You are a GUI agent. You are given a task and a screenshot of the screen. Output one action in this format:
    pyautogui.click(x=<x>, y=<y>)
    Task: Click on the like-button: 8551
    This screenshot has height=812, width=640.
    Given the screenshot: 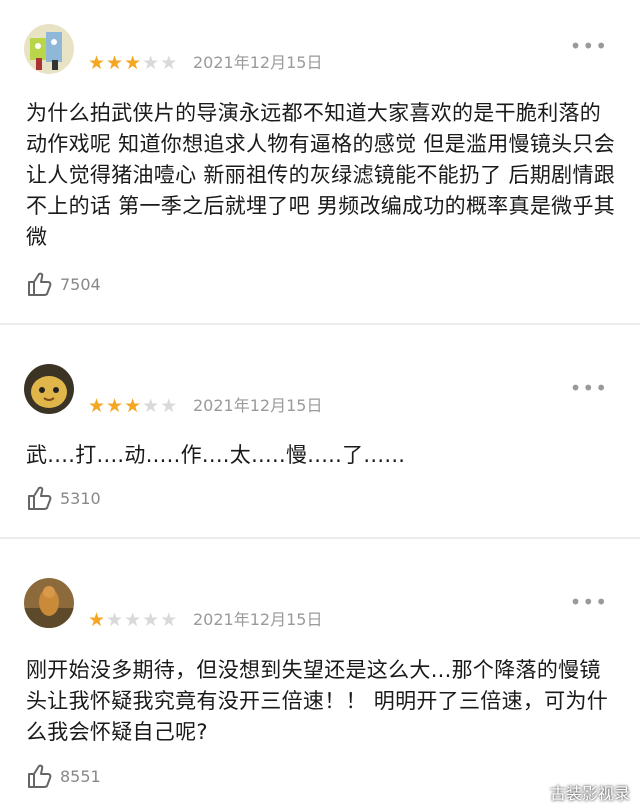 What is the action you would take?
    pyautogui.click(x=63, y=776)
    